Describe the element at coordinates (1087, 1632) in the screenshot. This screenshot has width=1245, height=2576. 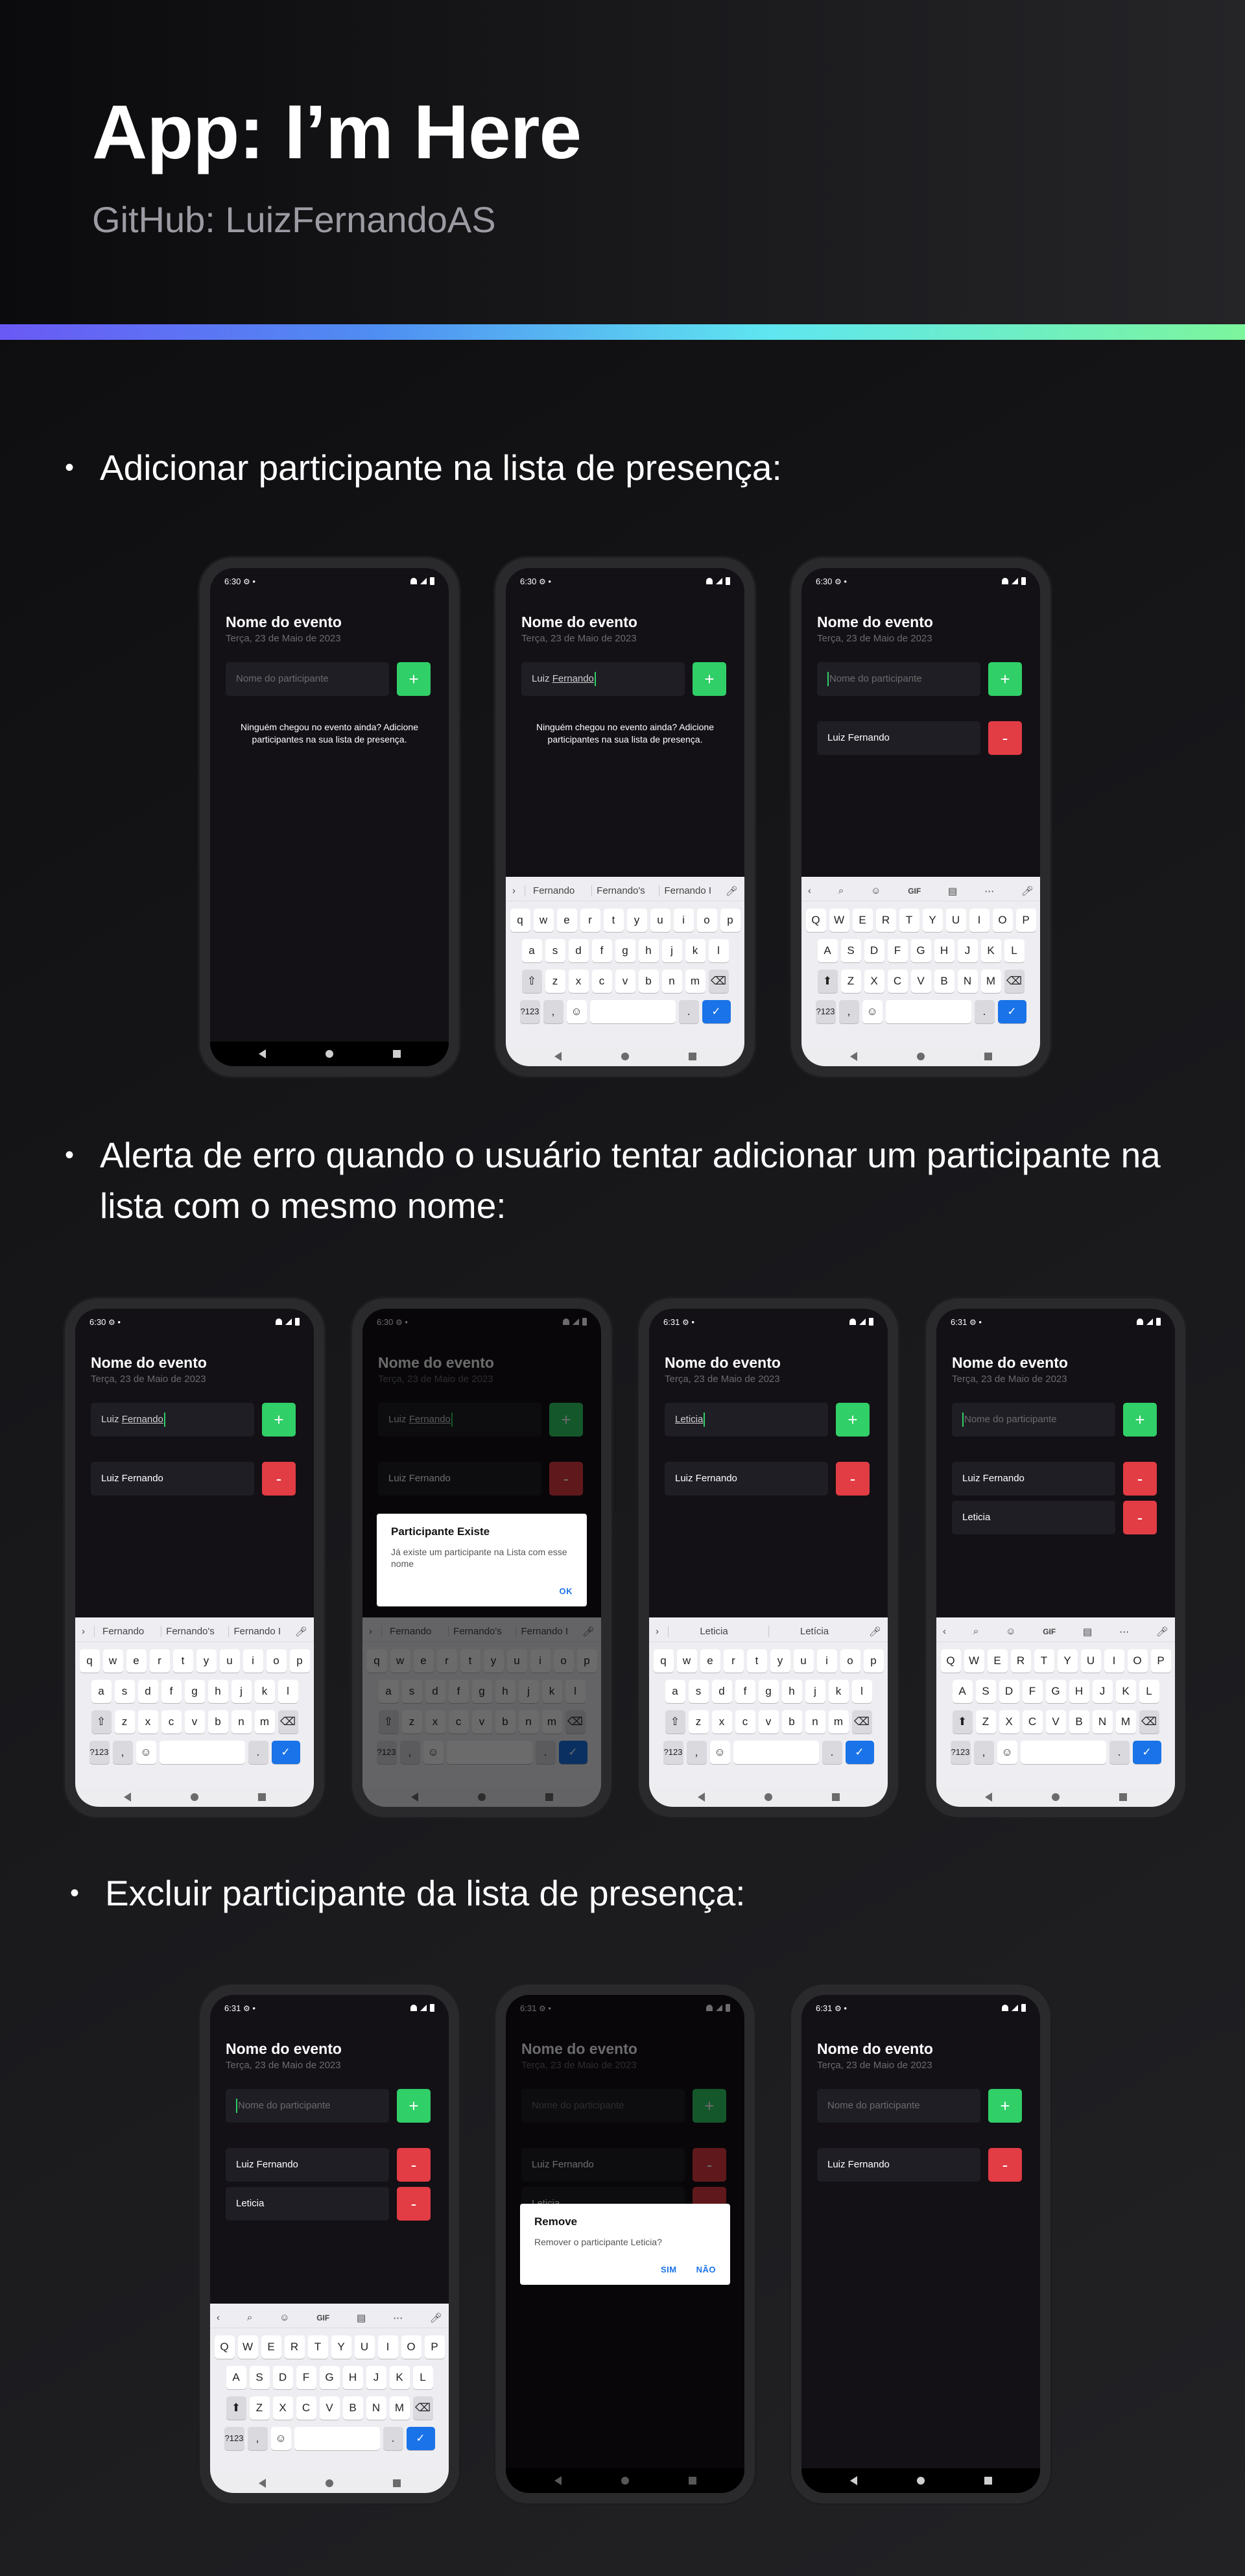
I see `clipboard-icon: ▤` at that location.